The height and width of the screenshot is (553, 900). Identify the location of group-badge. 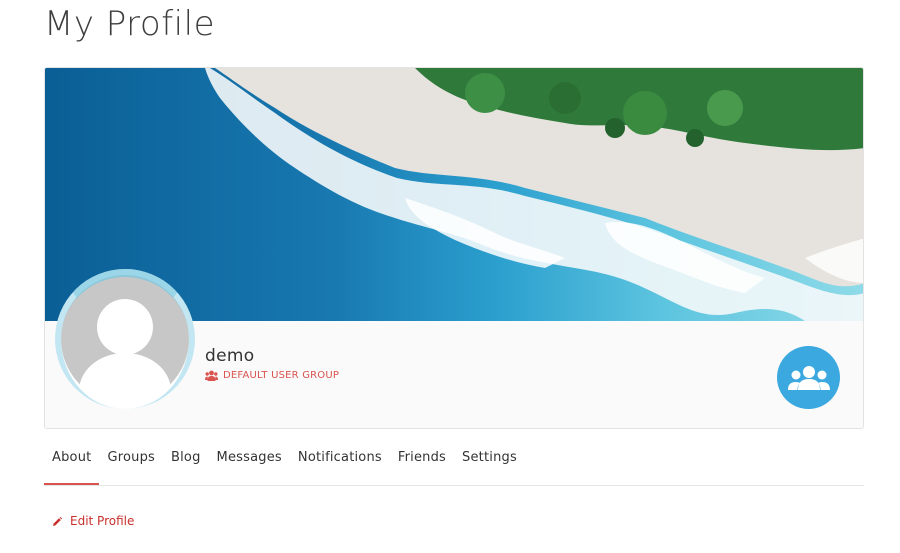
(808, 377).